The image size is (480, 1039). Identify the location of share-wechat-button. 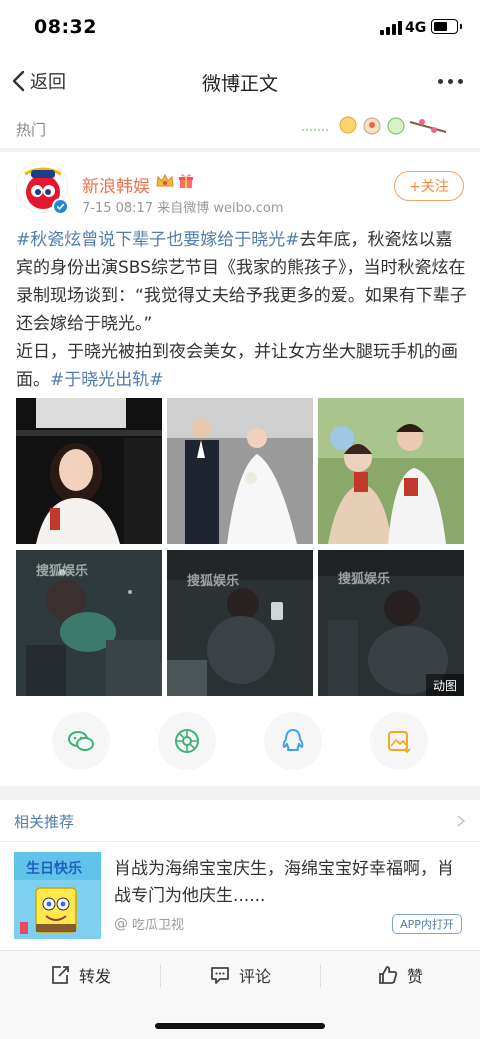
(81, 741).